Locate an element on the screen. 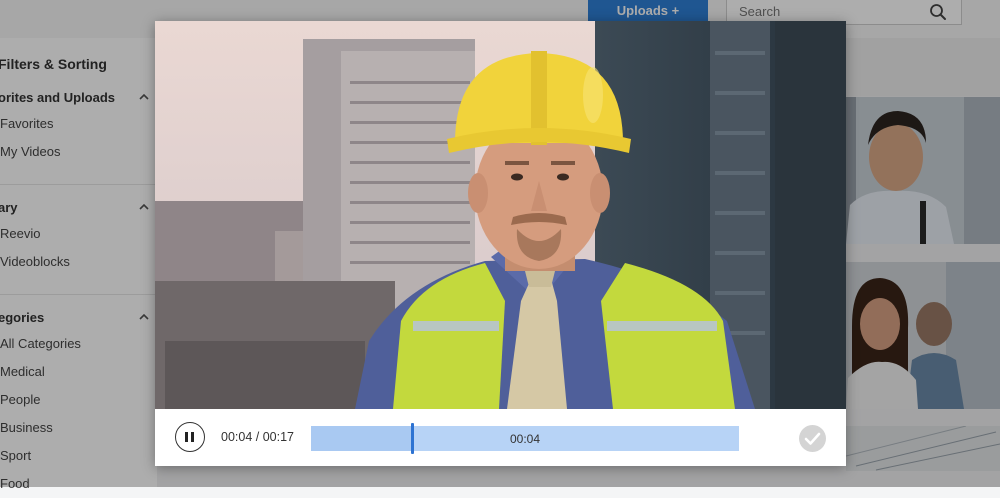 The image size is (1000, 498). pause-button is located at coordinates (190, 437).